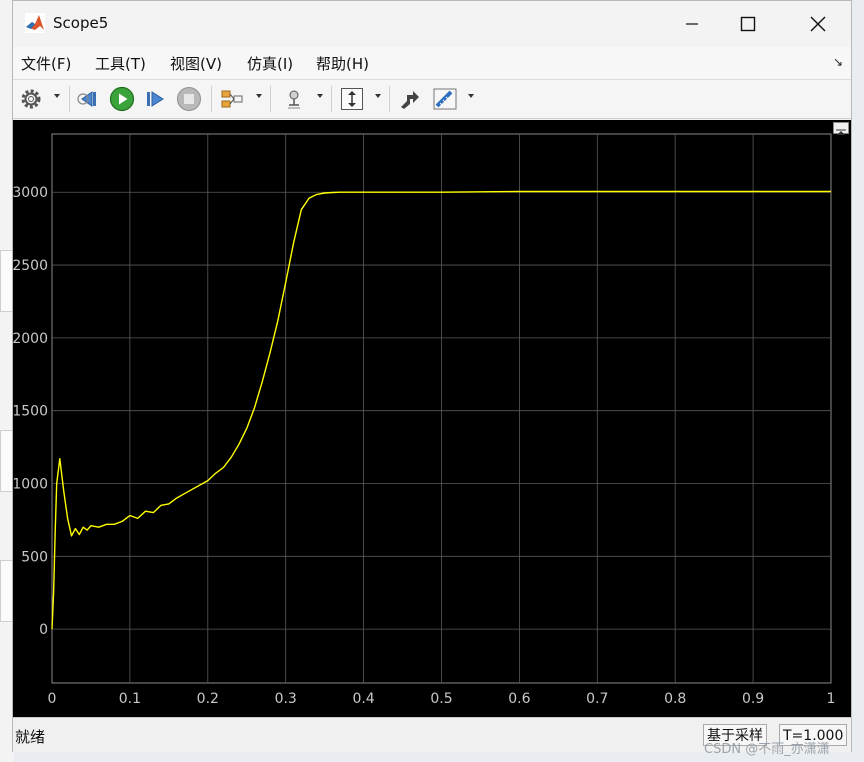  Describe the element at coordinates (35, 23) in the screenshot. I see `matlab-app-icon` at that location.